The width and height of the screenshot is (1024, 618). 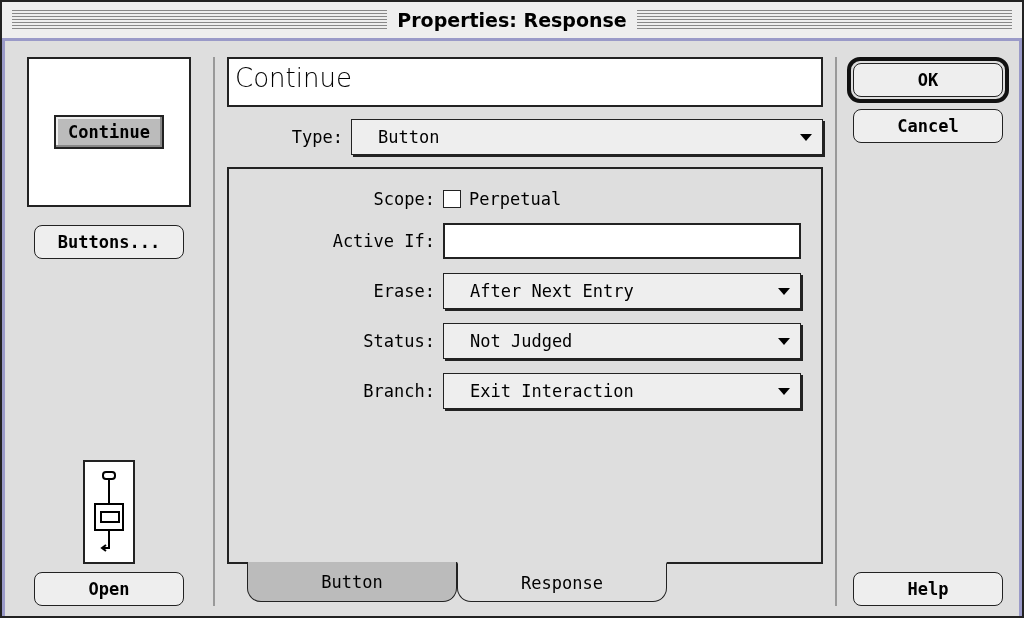 I want to click on flowchart-icon, so click(x=109, y=512).